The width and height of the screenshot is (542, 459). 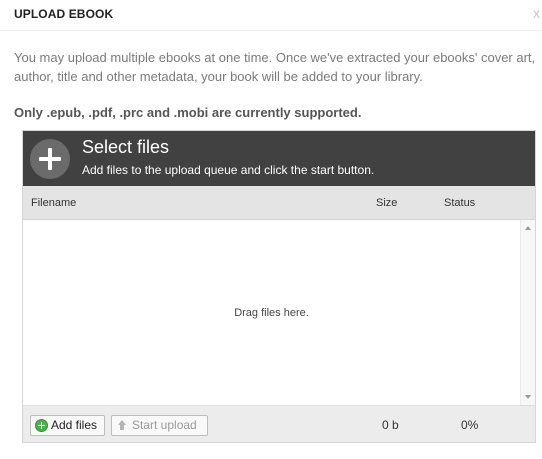 What do you see at coordinates (41, 425) in the screenshot?
I see `add-icon` at bounding box center [41, 425].